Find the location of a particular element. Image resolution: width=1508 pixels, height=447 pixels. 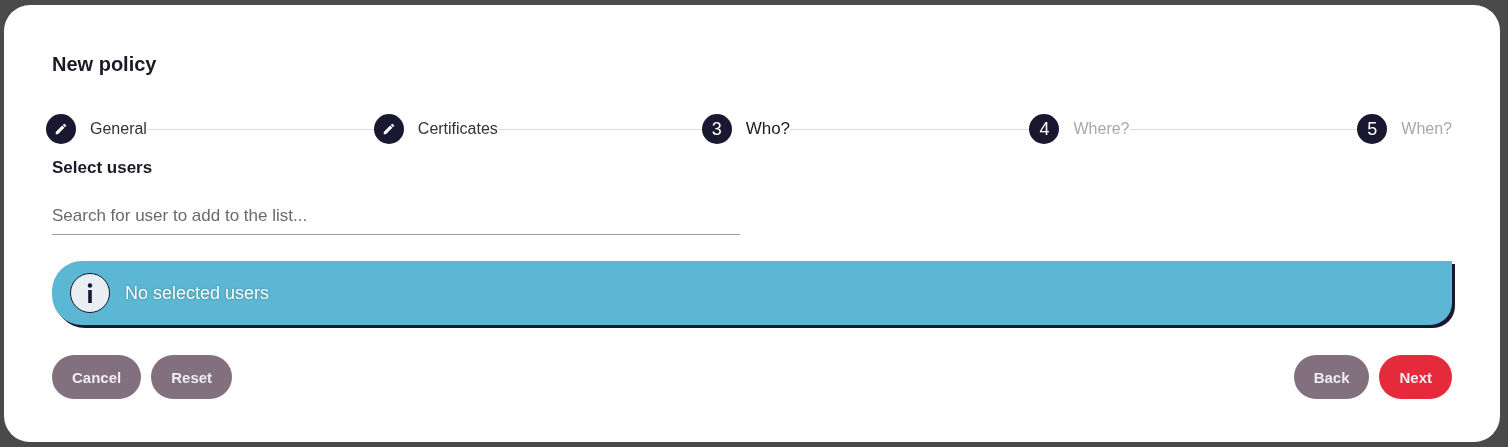

step-number: 4 is located at coordinates (1044, 129).